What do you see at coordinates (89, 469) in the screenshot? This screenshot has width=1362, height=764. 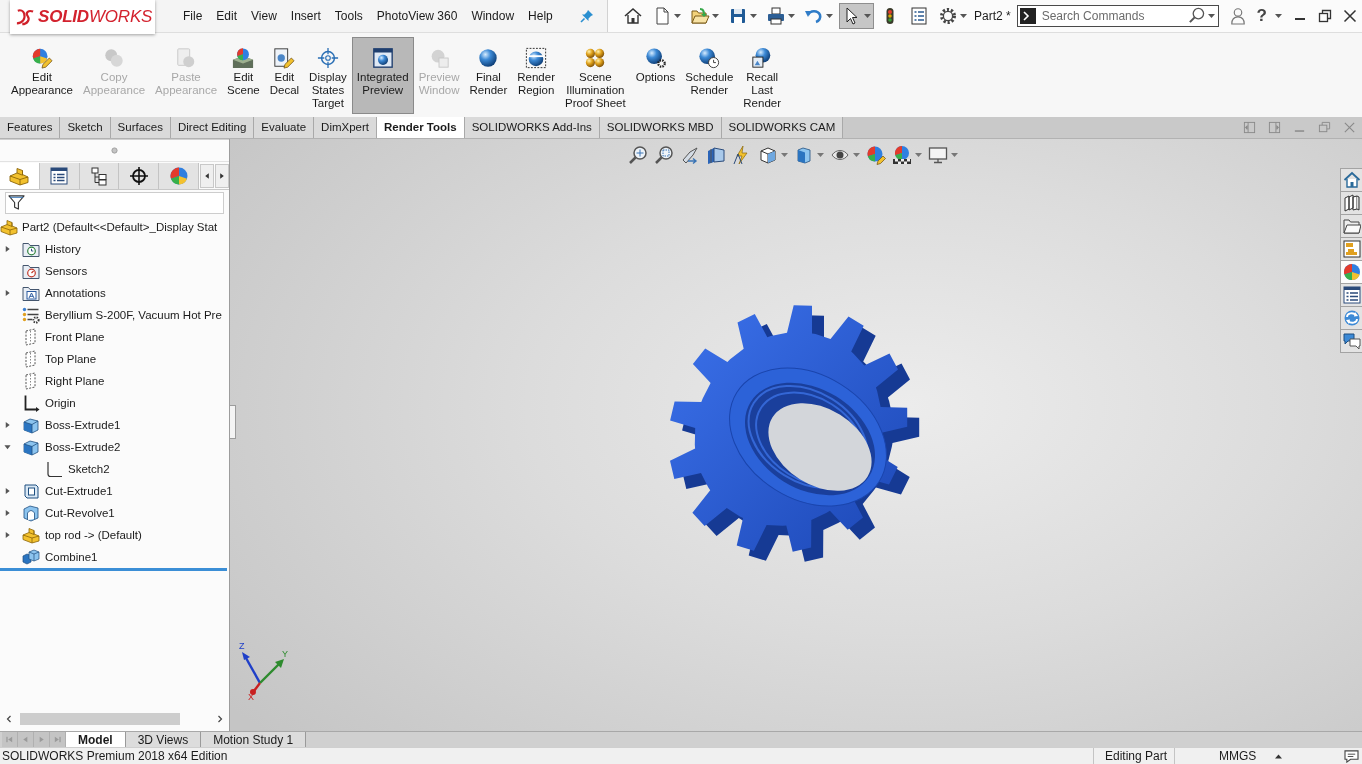 I see `tree-item: Sketch2` at bounding box center [89, 469].